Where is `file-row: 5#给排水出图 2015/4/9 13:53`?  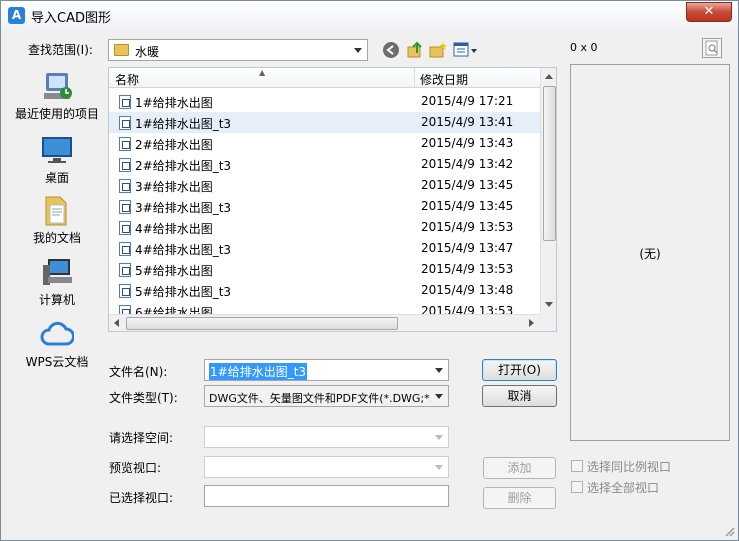 file-row: 5#给排水出图 2015/4/9 13:53 is located at coordinates (324, 269).